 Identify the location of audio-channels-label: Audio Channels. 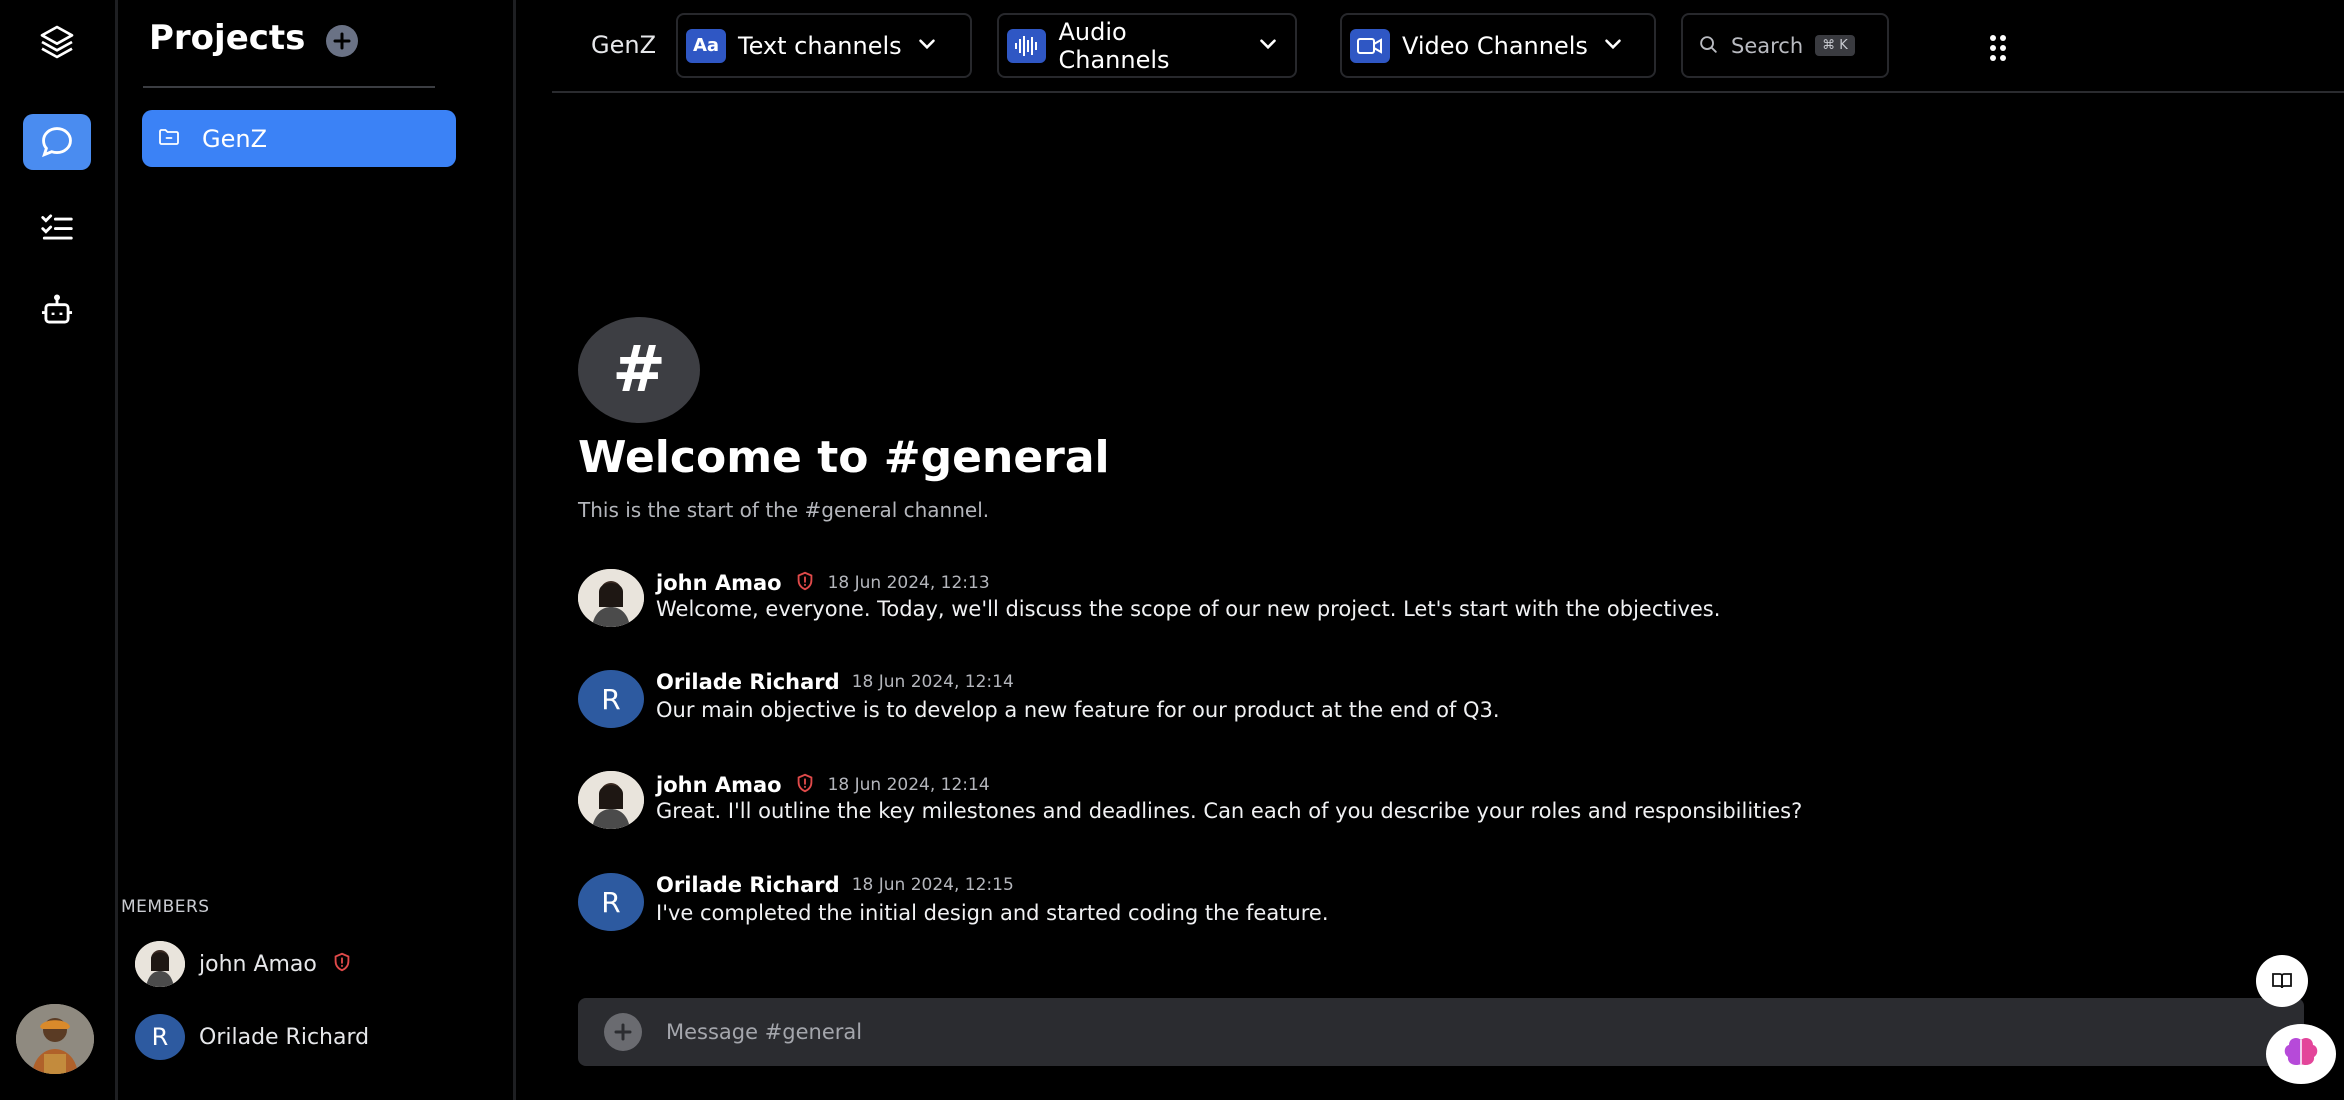
(1114, 45).